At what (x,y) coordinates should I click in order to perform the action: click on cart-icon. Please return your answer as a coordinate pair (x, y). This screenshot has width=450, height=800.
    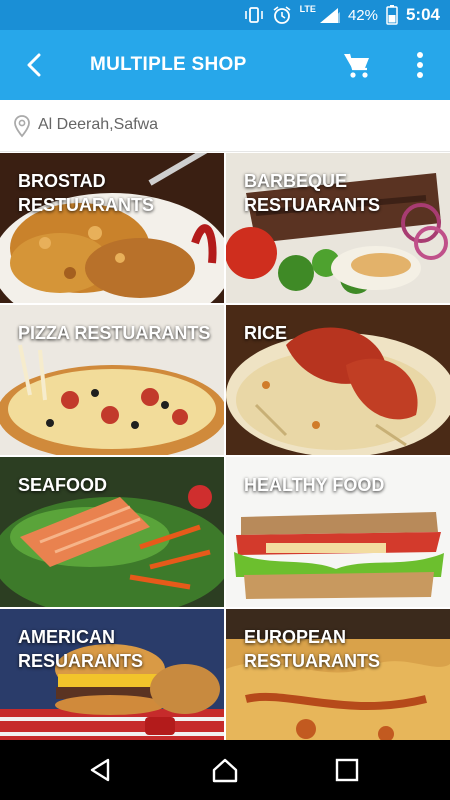
    Looking at the image, I should click on (356, 65).